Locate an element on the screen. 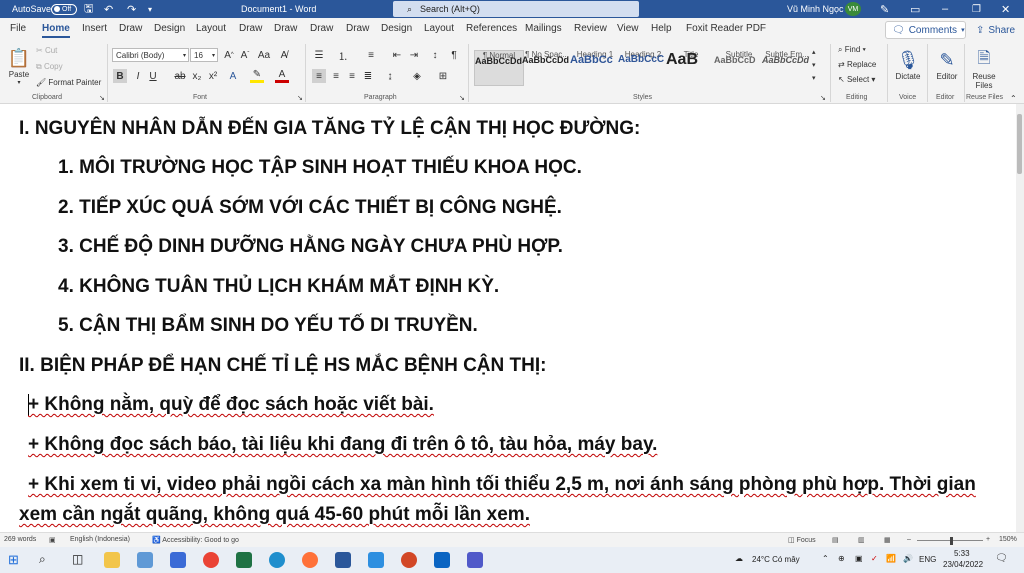  tab-design-2: Design is located at coordinates (396, 28).